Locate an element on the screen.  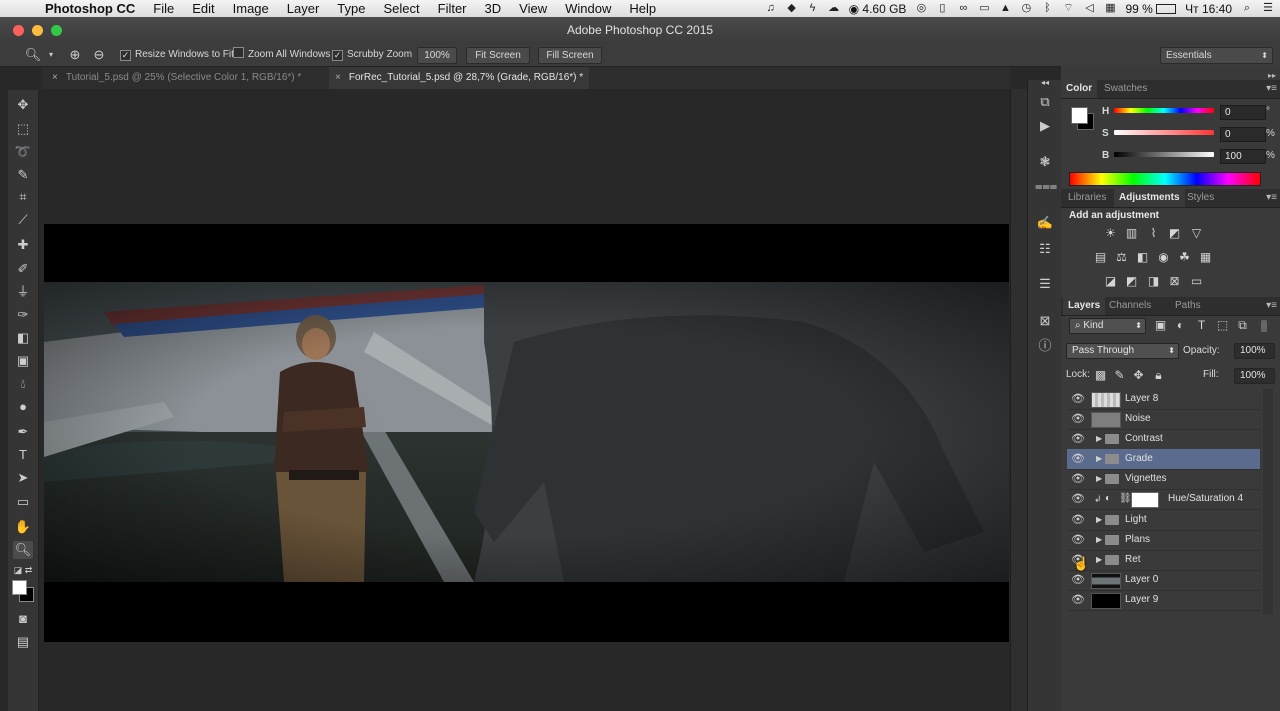
hand-tool-icon: ✋ is located at coordinates (23, 527).